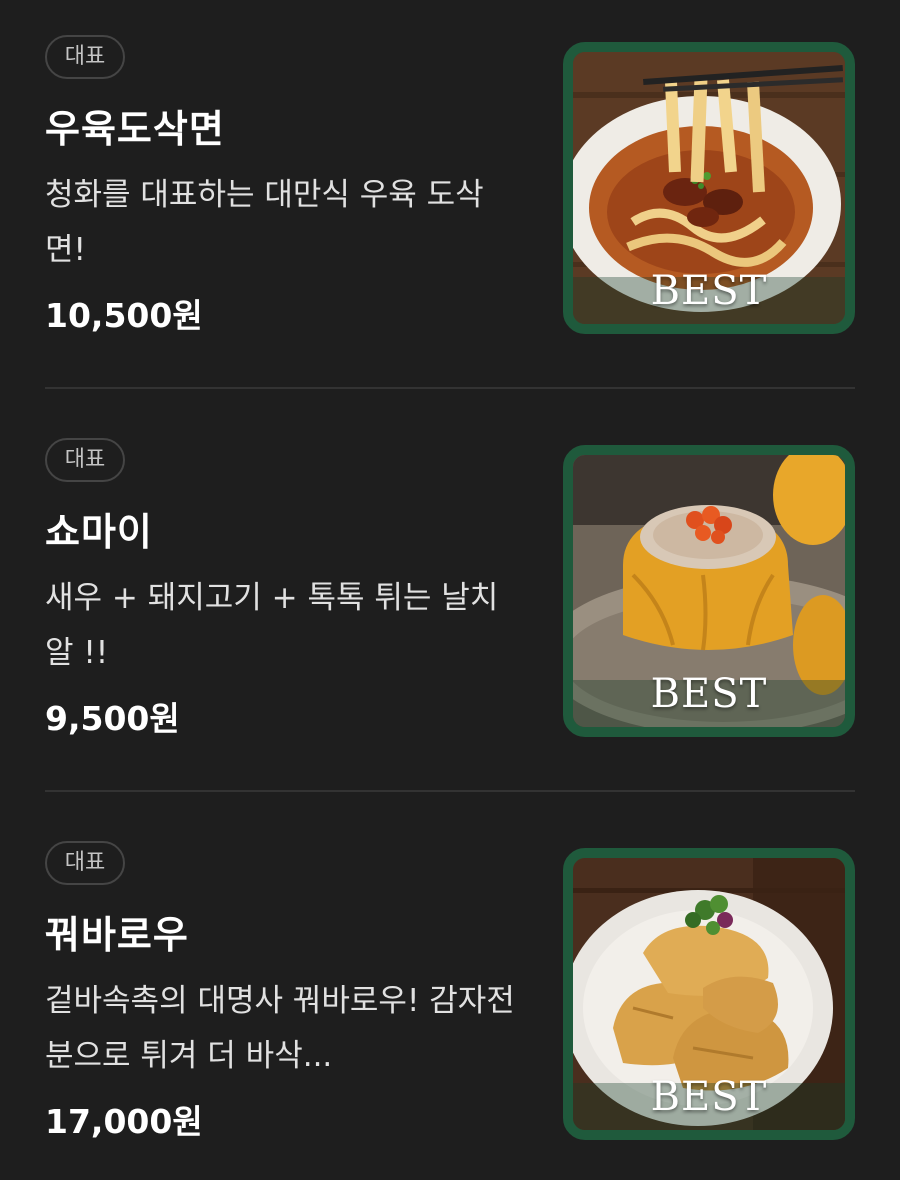  Describe the element at coordinates (124, 1121) in the screenshot. I see `menu-item-price: 17,000원` at that location.